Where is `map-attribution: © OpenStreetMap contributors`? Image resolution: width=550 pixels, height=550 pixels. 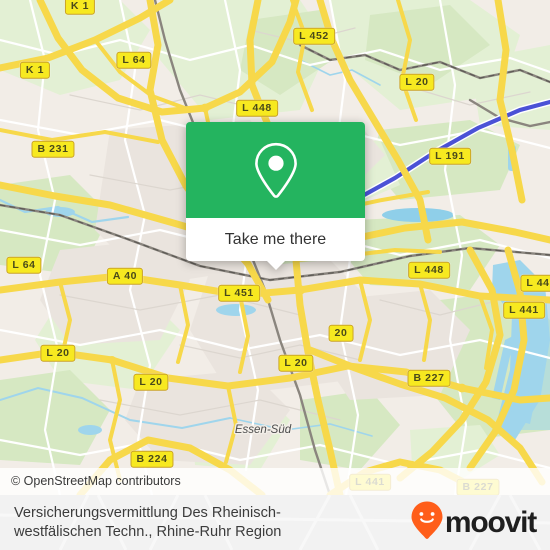 map-attribution: © OpenStreetMap contributors is located at coordinates (275, 481).